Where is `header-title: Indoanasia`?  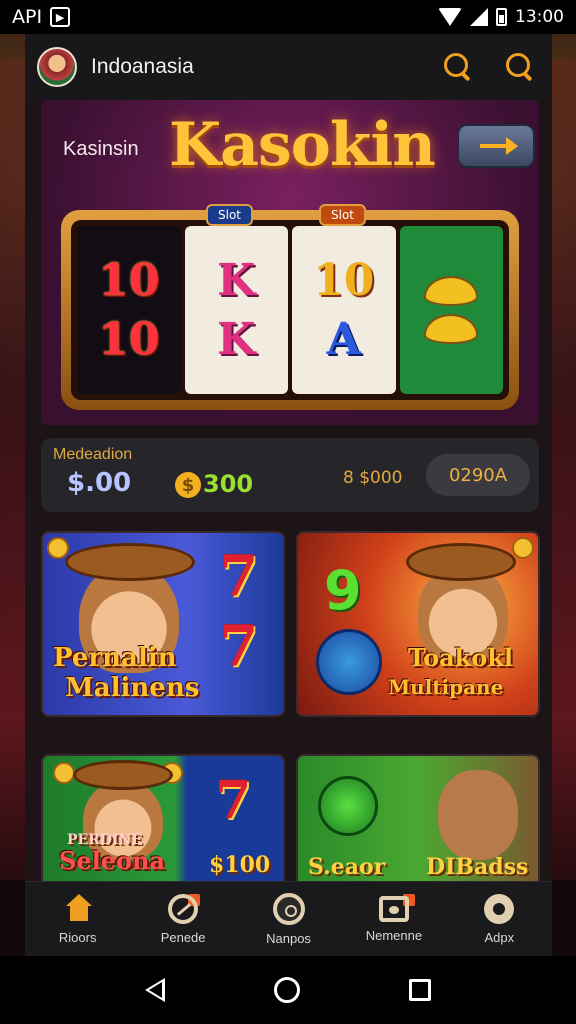
header-title: Indoanasia is located at coordinates (142, 66).